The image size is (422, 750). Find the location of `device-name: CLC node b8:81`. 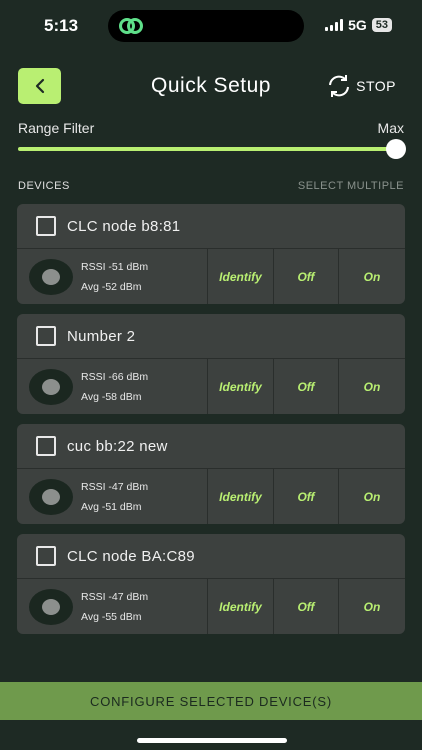

device-name: CLC node b8:81 is located at coordinates (124, 226).